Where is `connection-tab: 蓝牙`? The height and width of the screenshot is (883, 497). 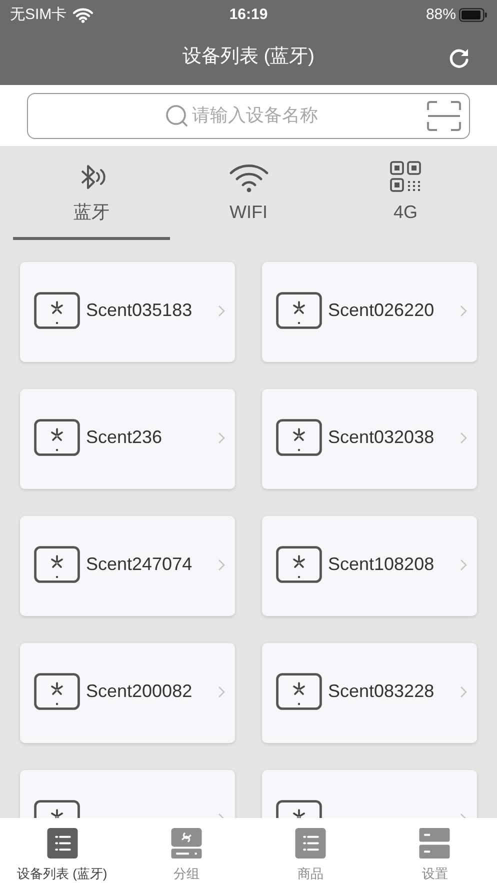 connection-tab: 蓝牙 is located at coordinates (91, 193).